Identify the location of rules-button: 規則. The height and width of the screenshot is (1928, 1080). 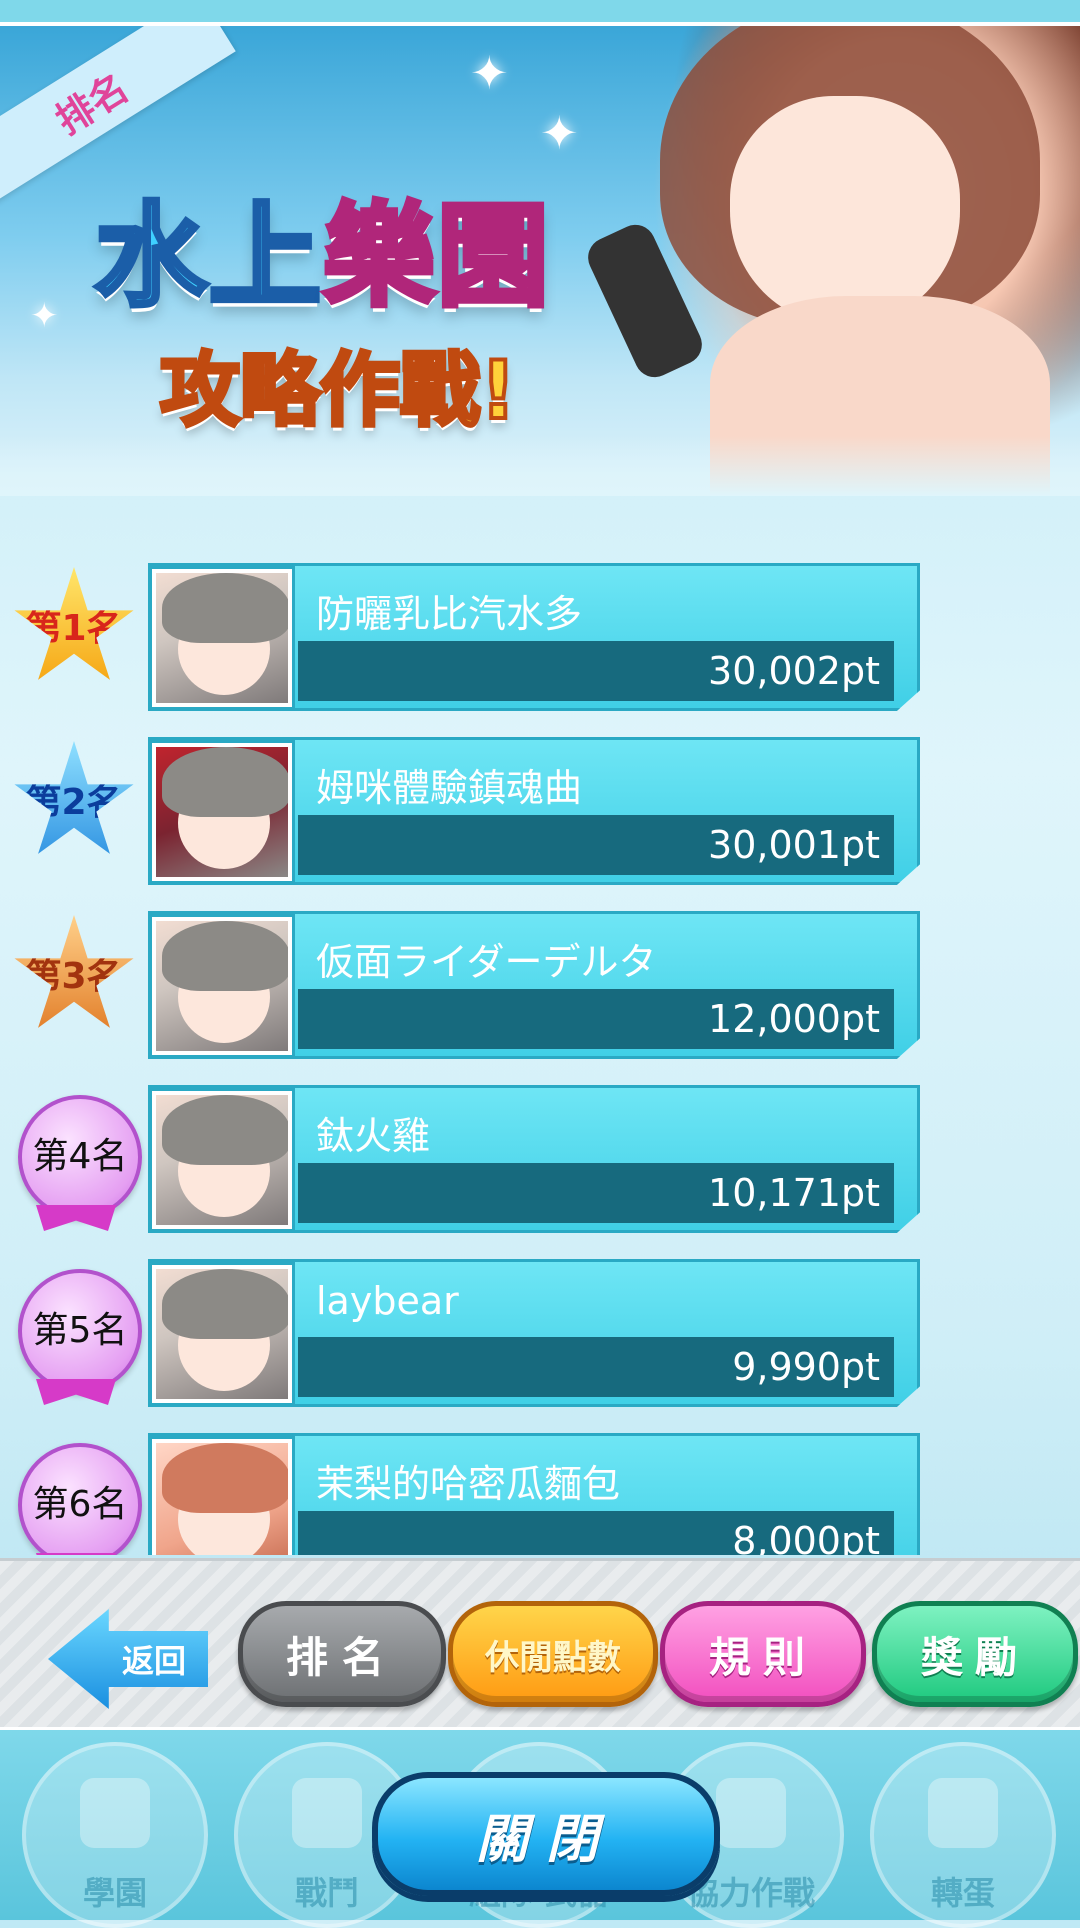
(763, 1654).